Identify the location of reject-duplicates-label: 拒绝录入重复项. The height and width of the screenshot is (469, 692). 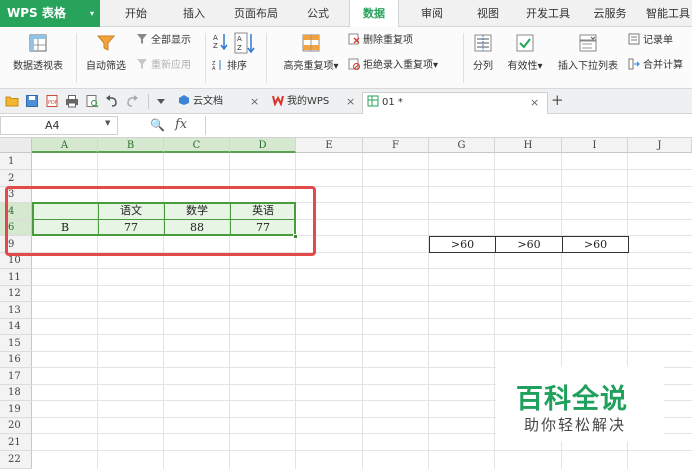
(398, 65).